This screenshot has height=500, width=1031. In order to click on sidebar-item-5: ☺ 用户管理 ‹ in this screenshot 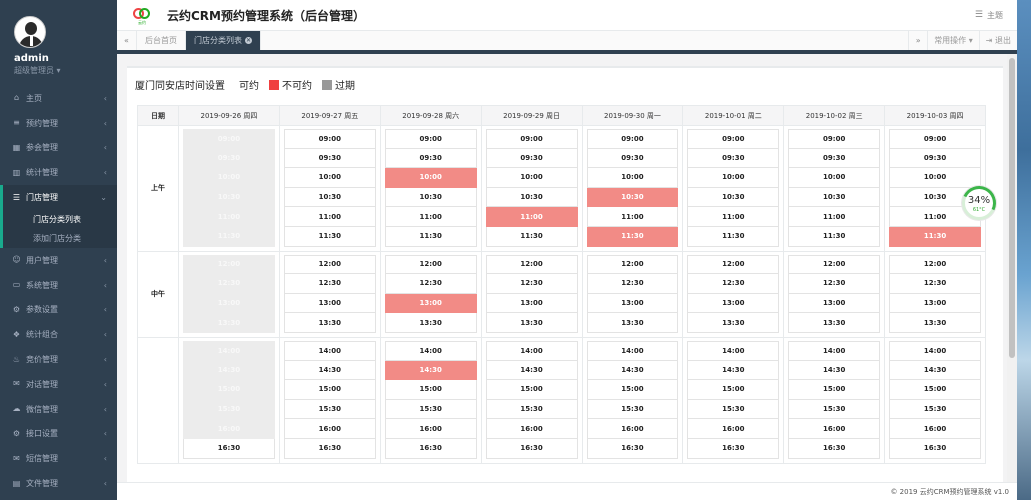, I will do `click(58, 260)`.